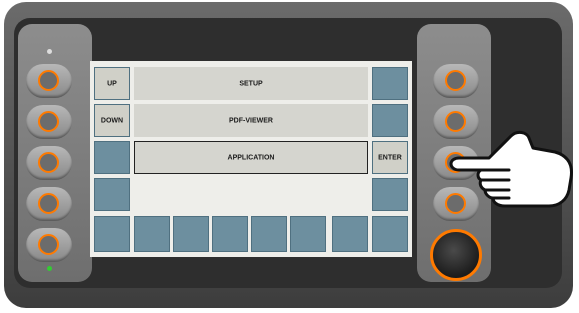  I want to click on rotary-knob, so click(456, 255).